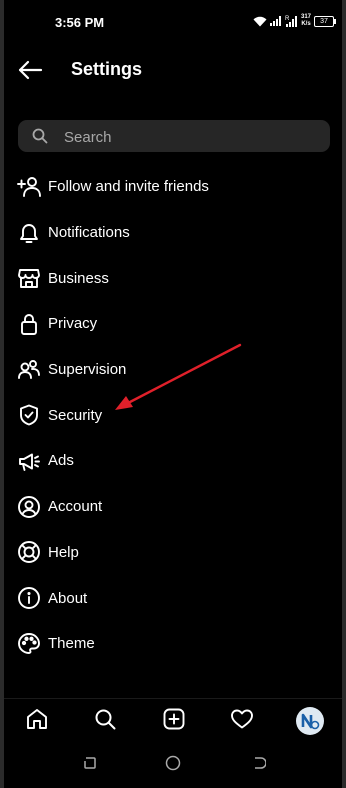 The image size is (346, 788). I want to click on megaphone-icon, so click(29, 461).